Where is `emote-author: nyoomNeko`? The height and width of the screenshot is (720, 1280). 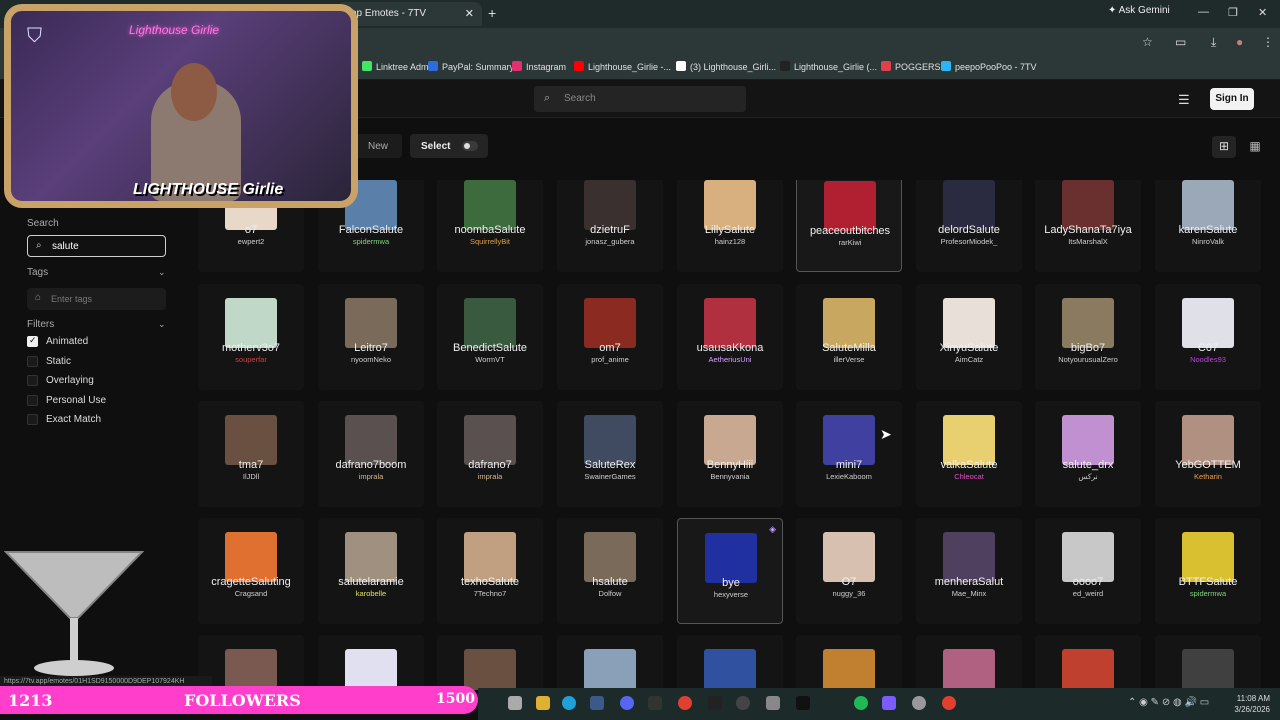
emote-author: nyoomNeko is located at coordinates (371, 359).